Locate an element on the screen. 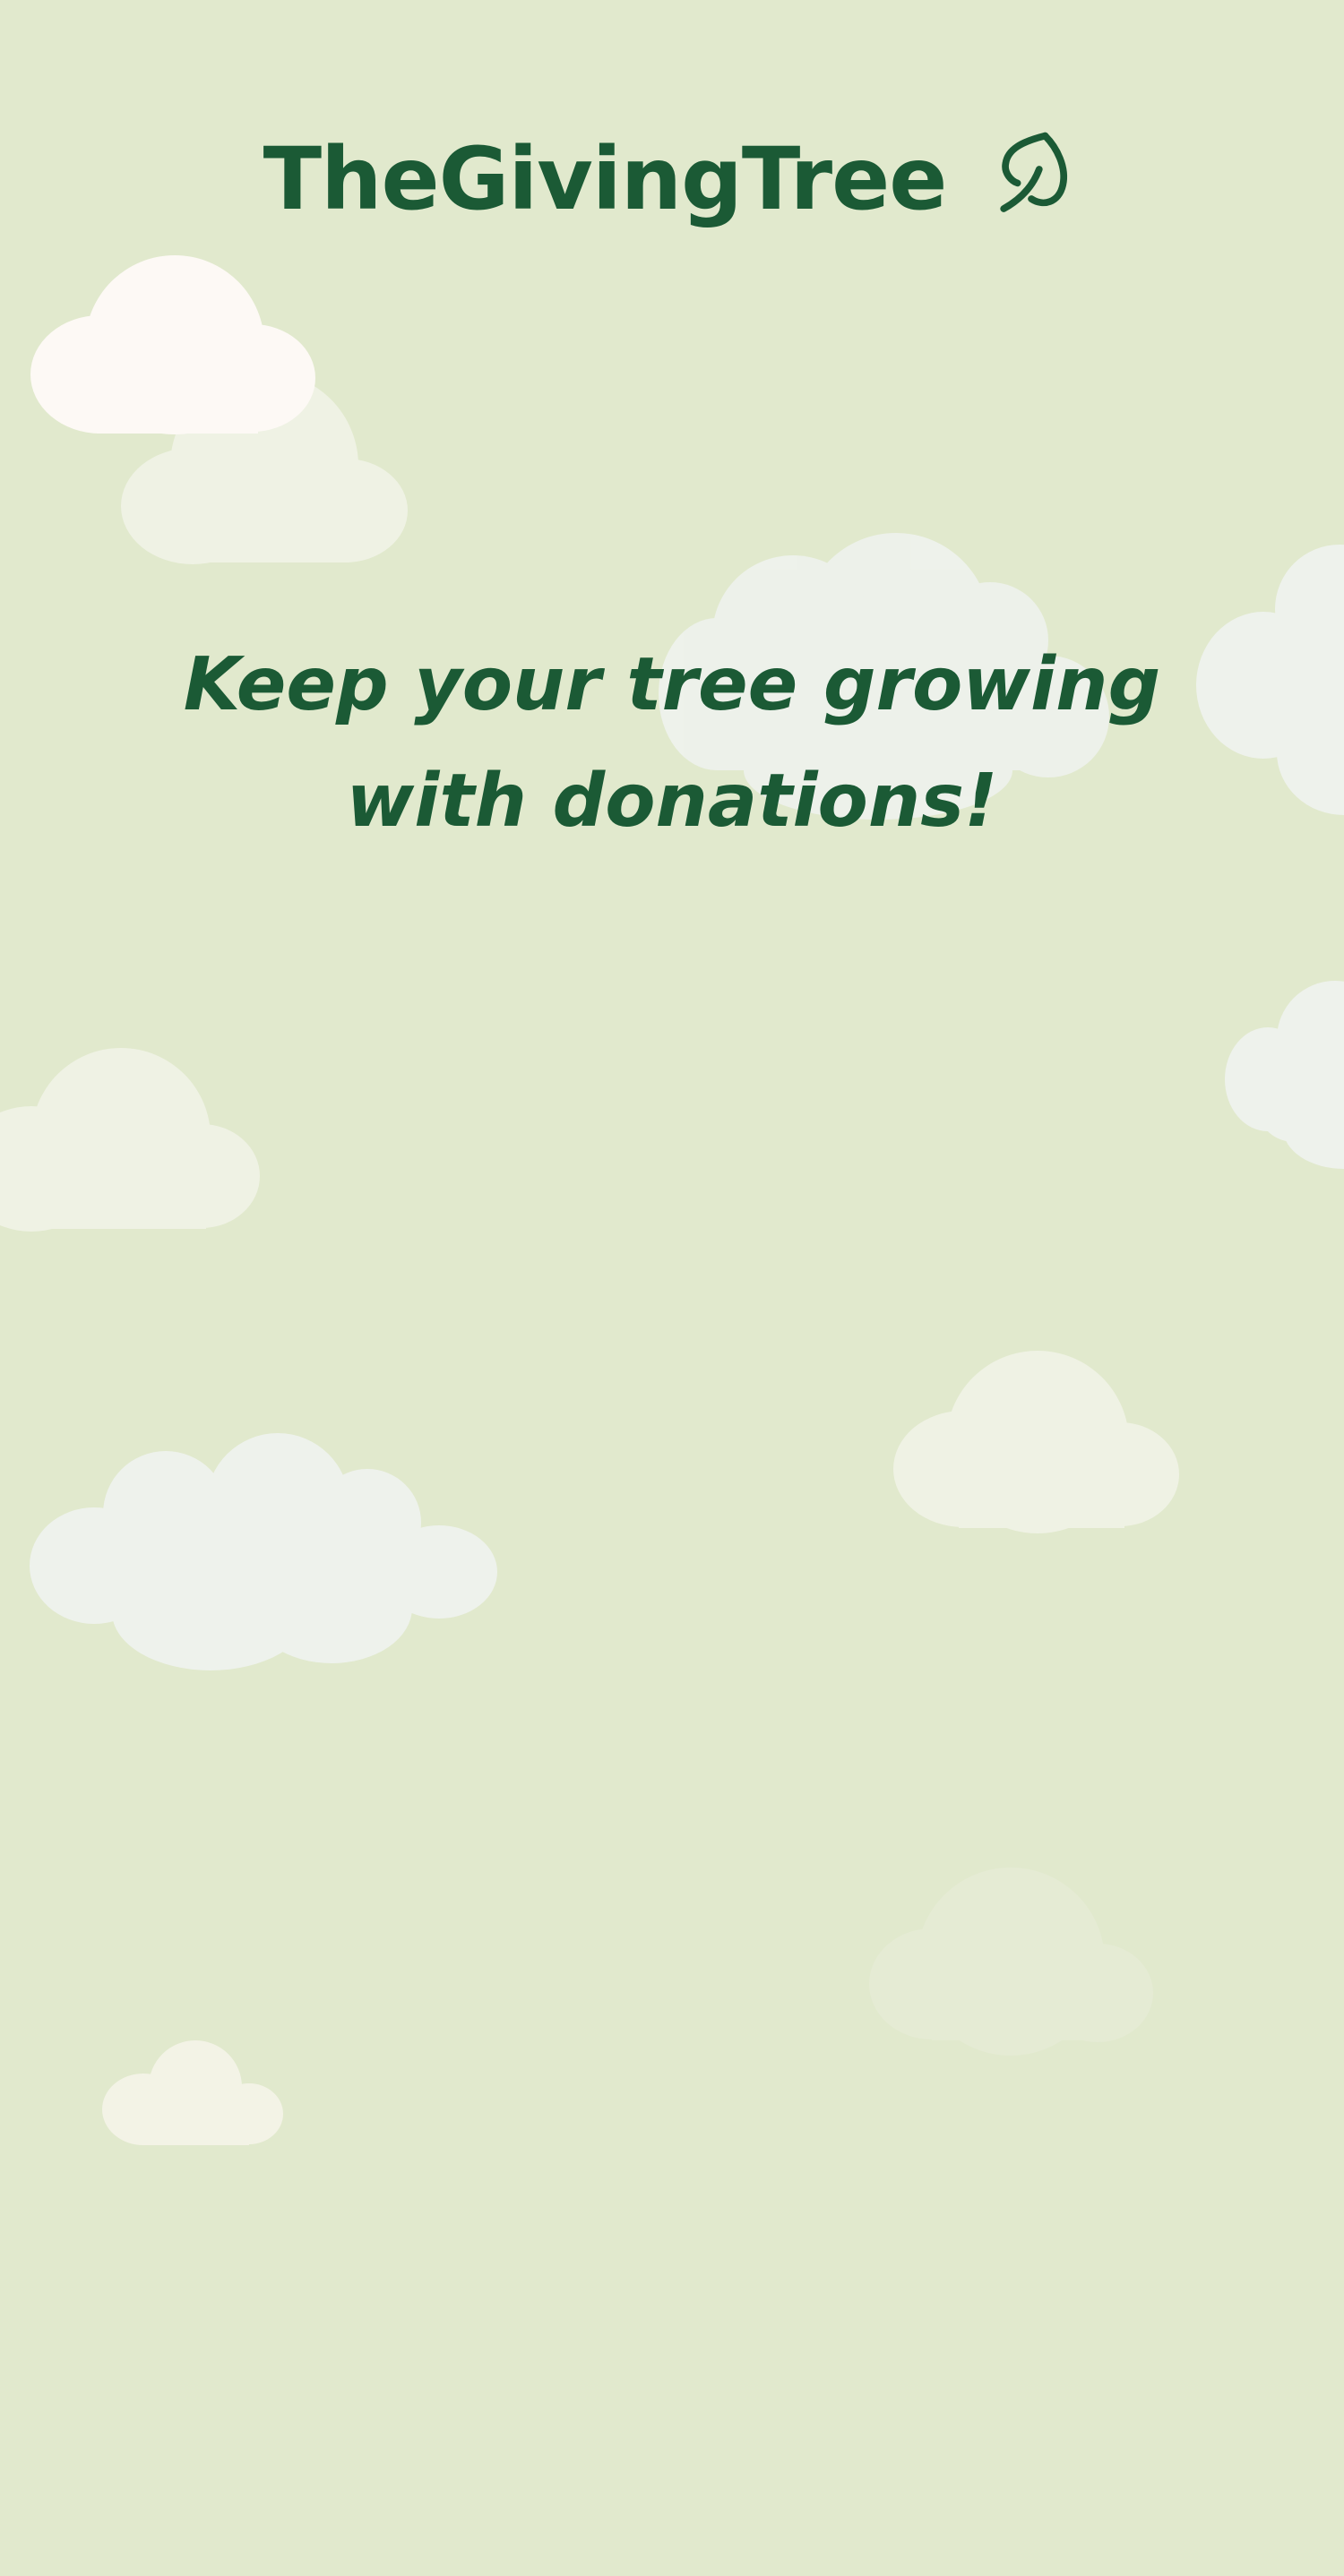  hero-heading-line-1: Keep your tree growing is located at coordinates (672, 684).